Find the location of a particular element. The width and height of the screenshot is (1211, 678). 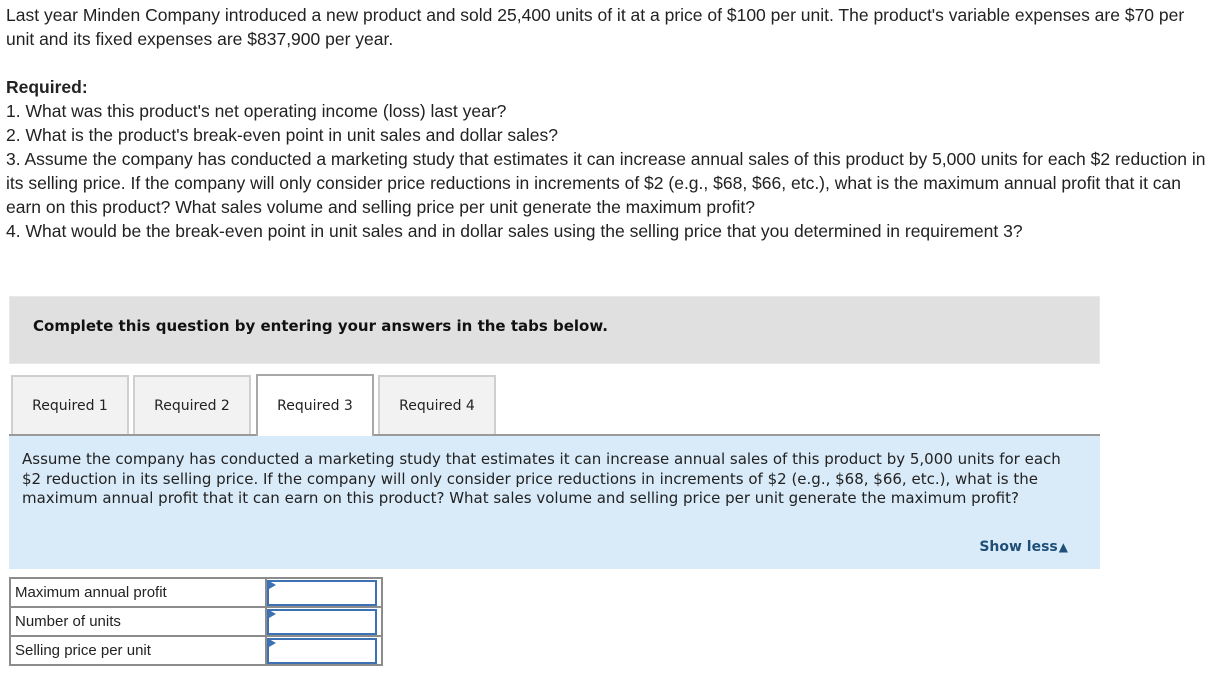

table-row: Selling price per unit is located at coordinates (196, 650).